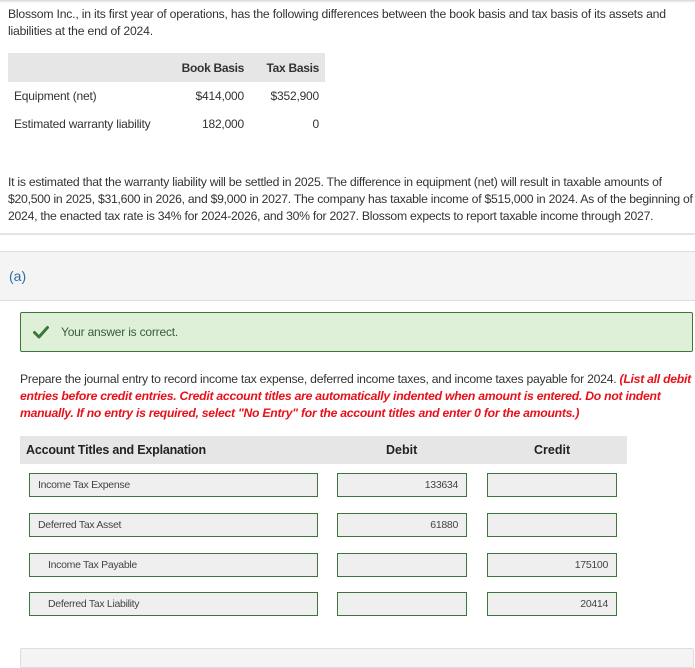  What do you see at coordinates (116, 450) in the screenshot?
I see `journal-header-account: Account Titles and Explanation` at bounding box center [116, 450].